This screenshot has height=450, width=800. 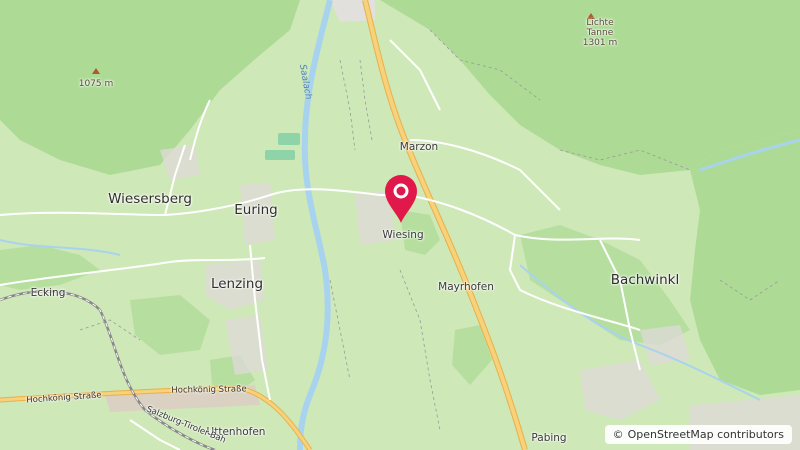 I want to click on peak-label-lichte-tanne: Lichte Tanne 1301 m, so click(x=600, y=33).